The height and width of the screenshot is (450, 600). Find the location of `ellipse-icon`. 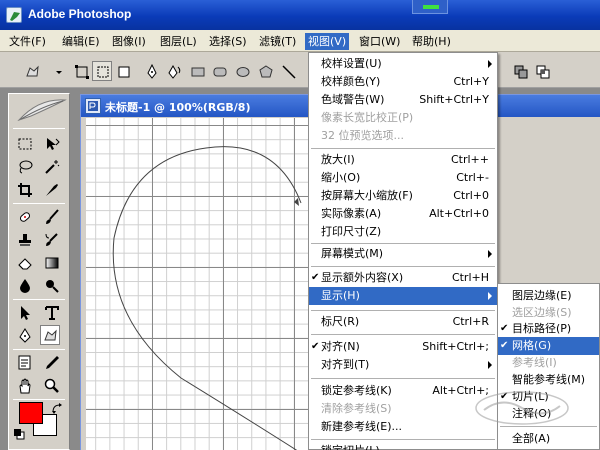

ellipse-icon is located at coordinates (242, 71).